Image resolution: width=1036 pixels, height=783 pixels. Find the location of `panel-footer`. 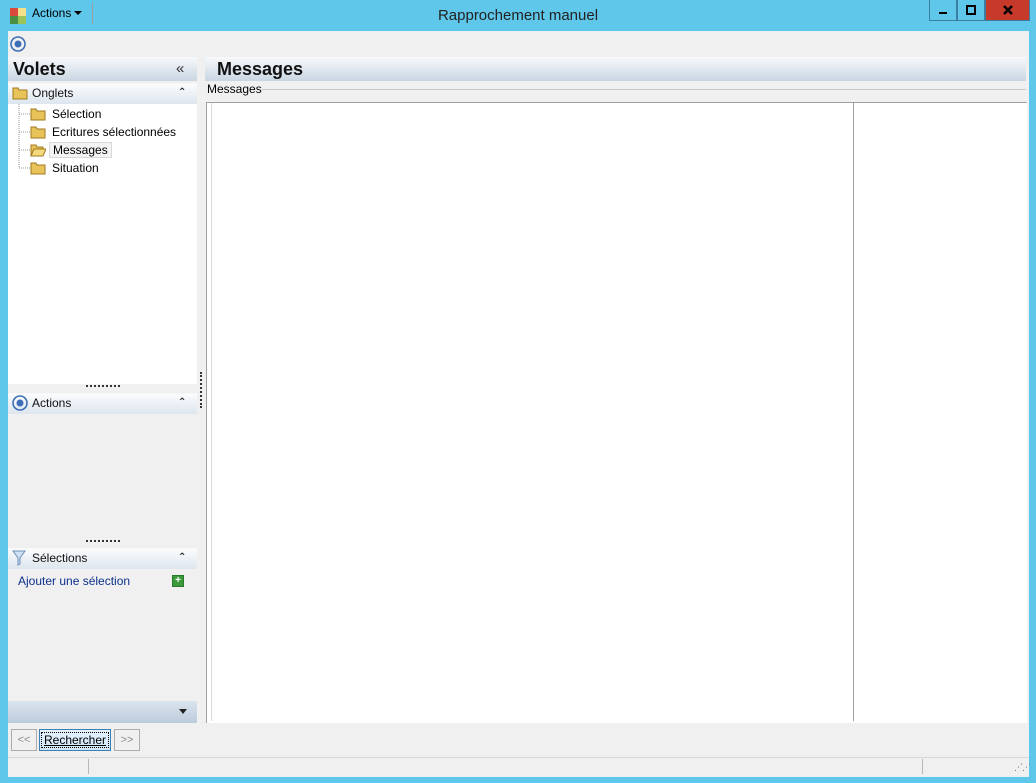

panel-footer is located at coordinates (102, 712).